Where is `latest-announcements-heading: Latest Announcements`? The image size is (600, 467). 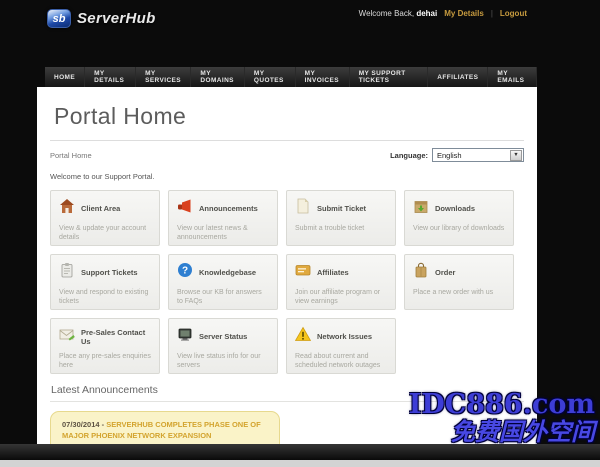 latest-announcements-heading: Latest Announcements is located at coordinates (287, 393).